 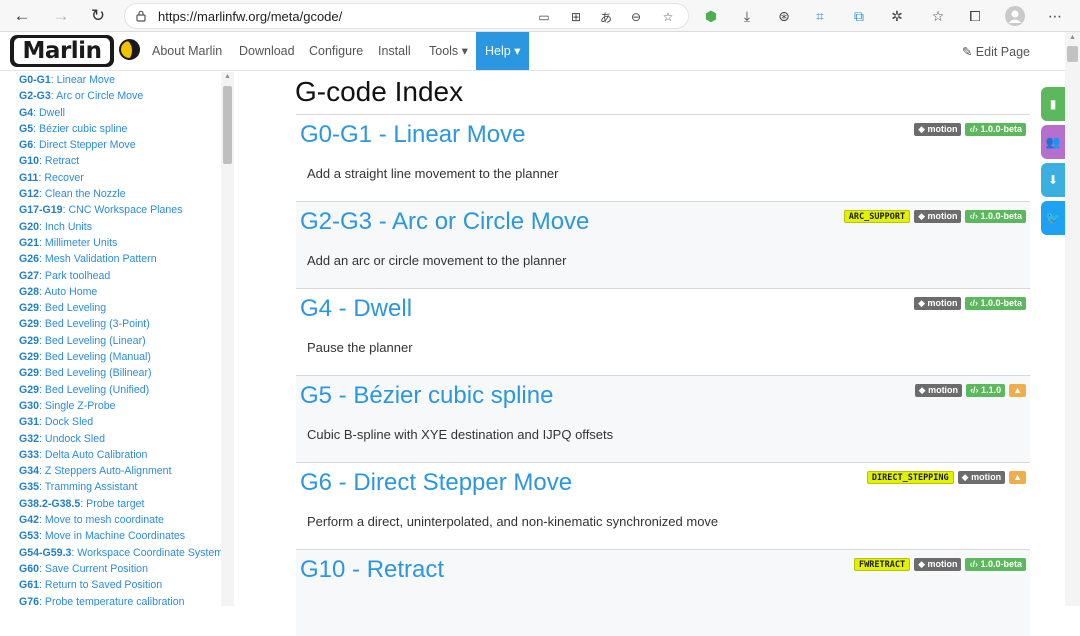 I want to click on sidebar-link: G33: Delta Auto Calibration, so click(x=121, y=455).